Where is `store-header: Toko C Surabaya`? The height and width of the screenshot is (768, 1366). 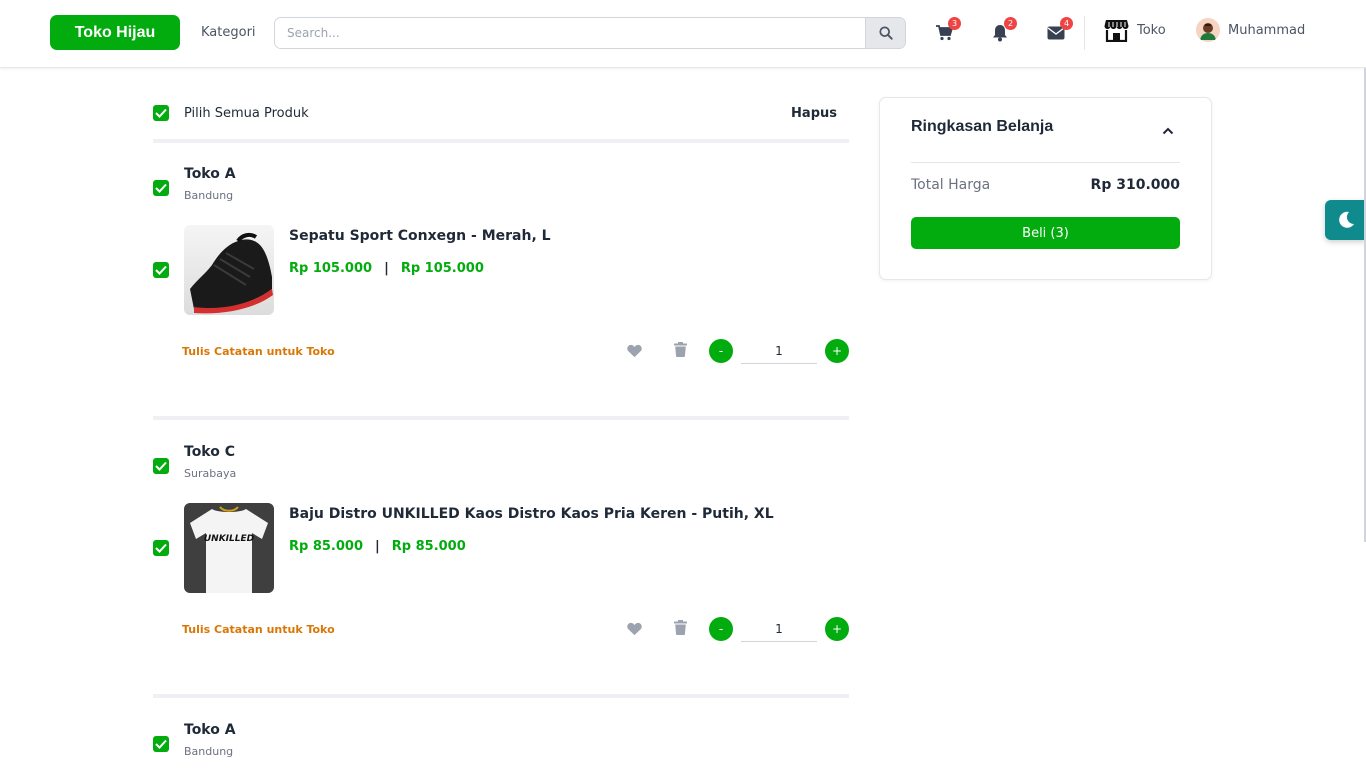
store-header: Toko C Surabaya is located at coordinates (501, 466).